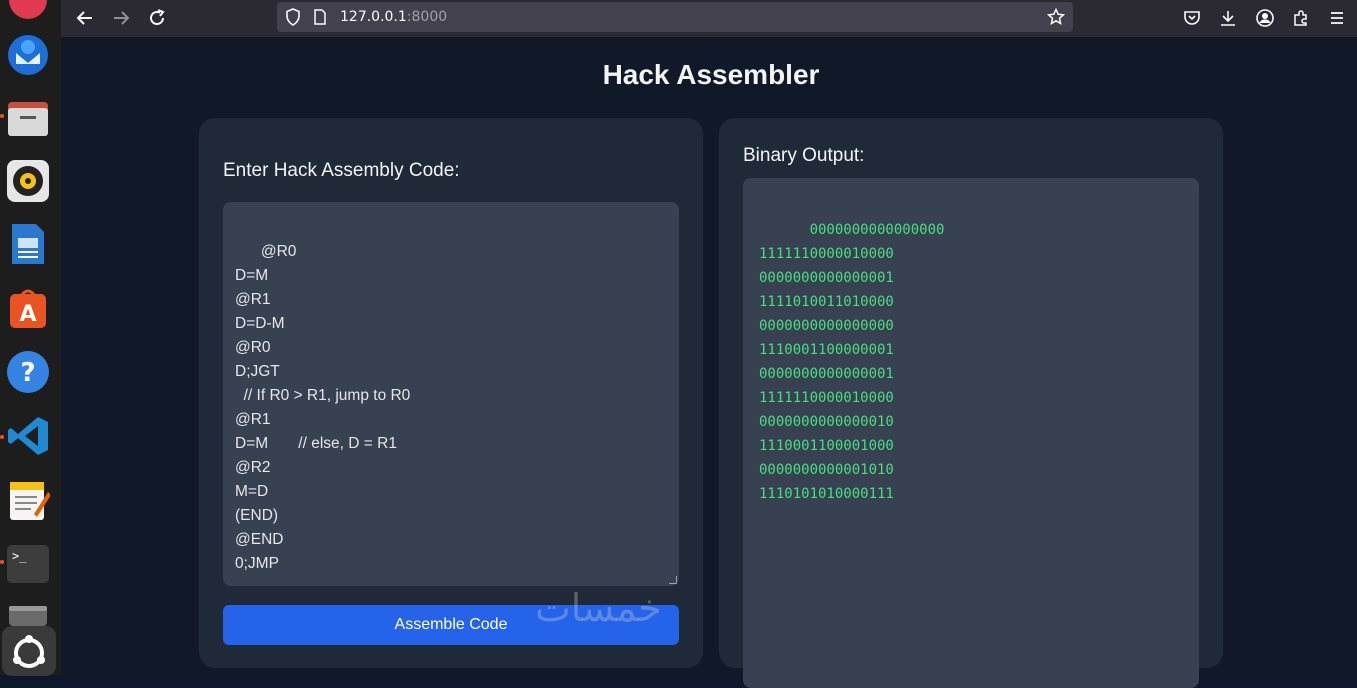 This screenshot has width=1357, height=688. I want to click on ubuntu-logo-icon, so click(29, 651).